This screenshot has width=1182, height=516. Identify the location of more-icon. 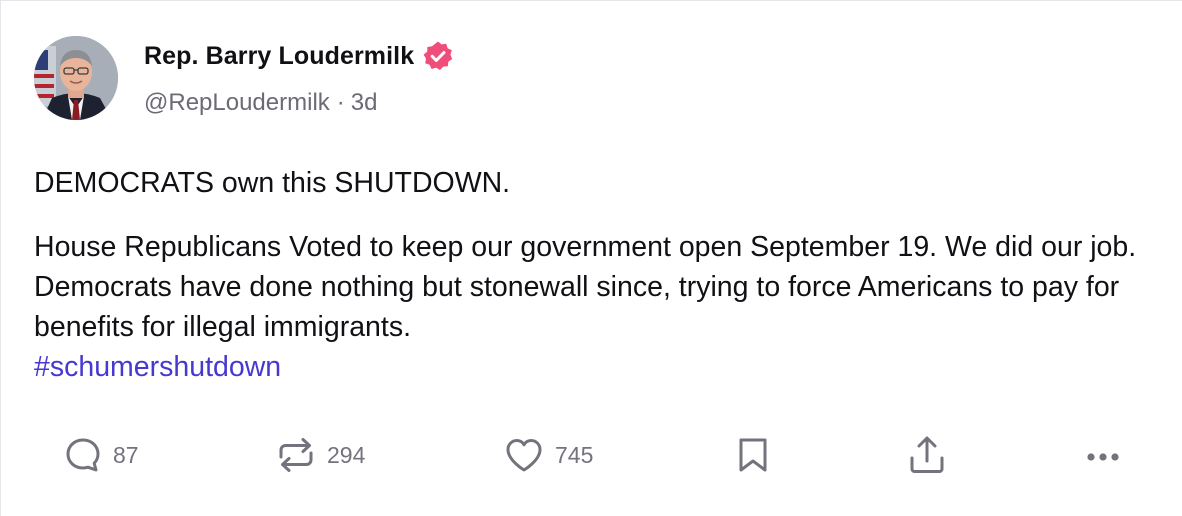
(1103, 457).